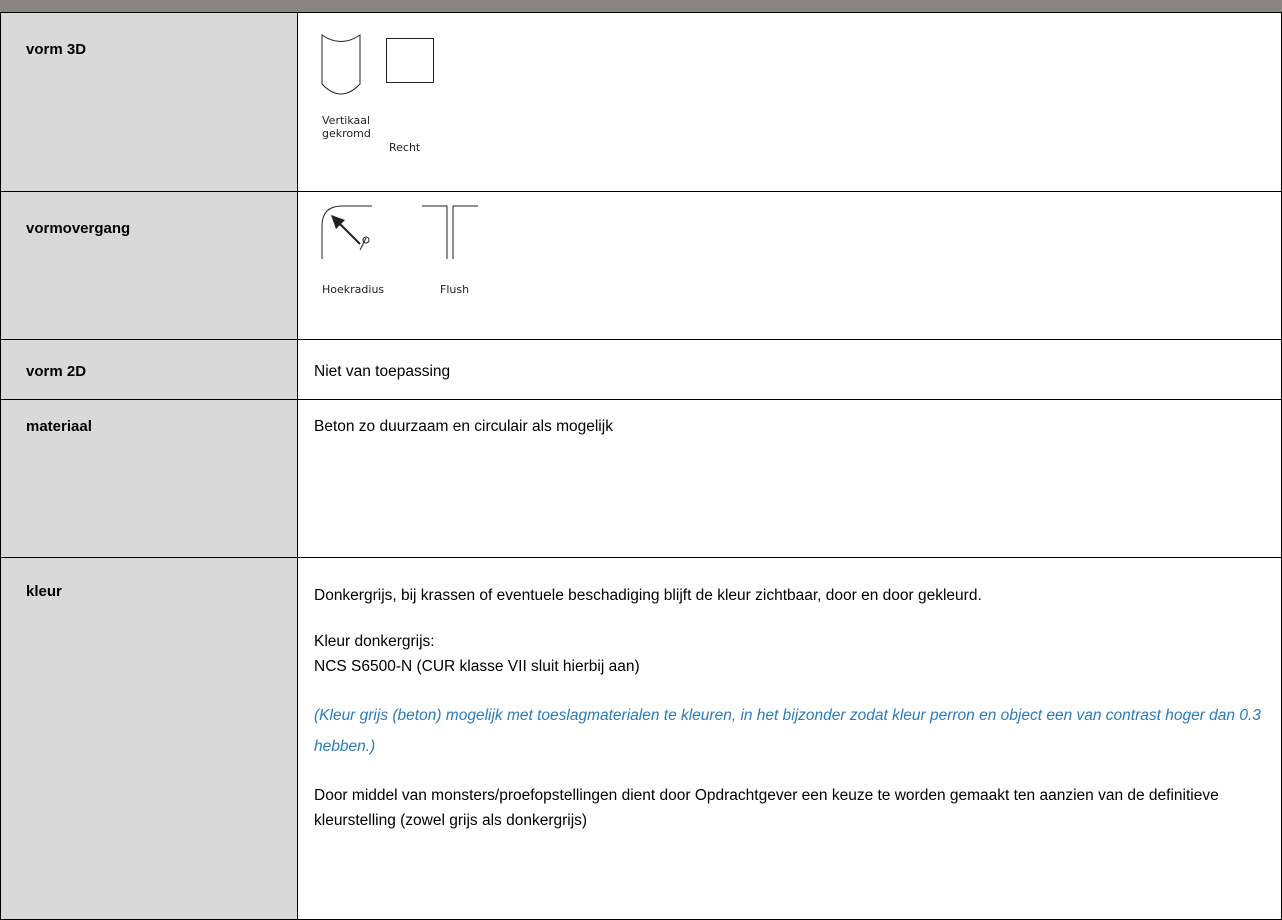 Image resolution: width=1282 pixels, height=920 pixels. Describe the element at coordinates (410, 60) in the screenshot. I see `straight-shape-icon` at that location.